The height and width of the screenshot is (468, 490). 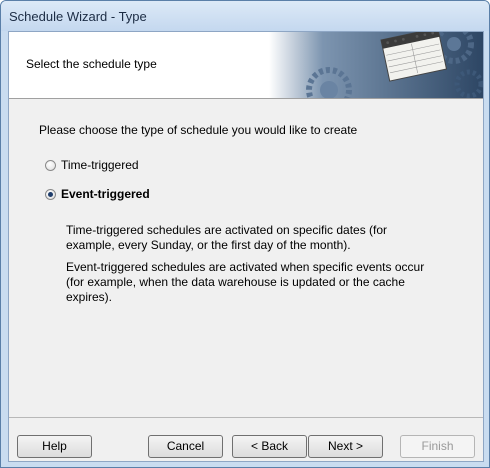 I want to click on wizard-header: Select the schedule type, so click(x=246, y=65).